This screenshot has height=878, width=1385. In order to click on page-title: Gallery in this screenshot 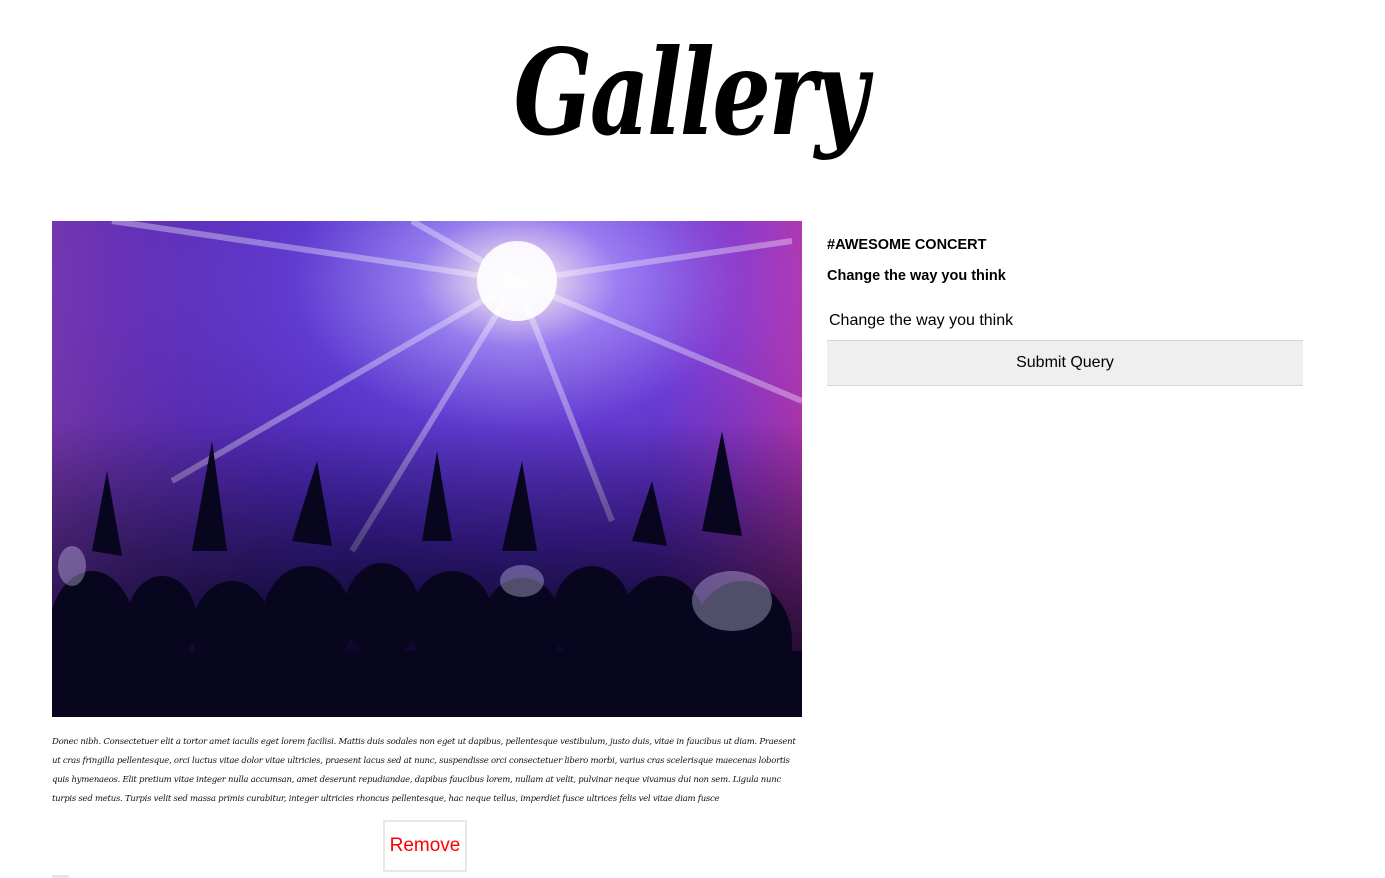, I will do `click(691, 92)`.